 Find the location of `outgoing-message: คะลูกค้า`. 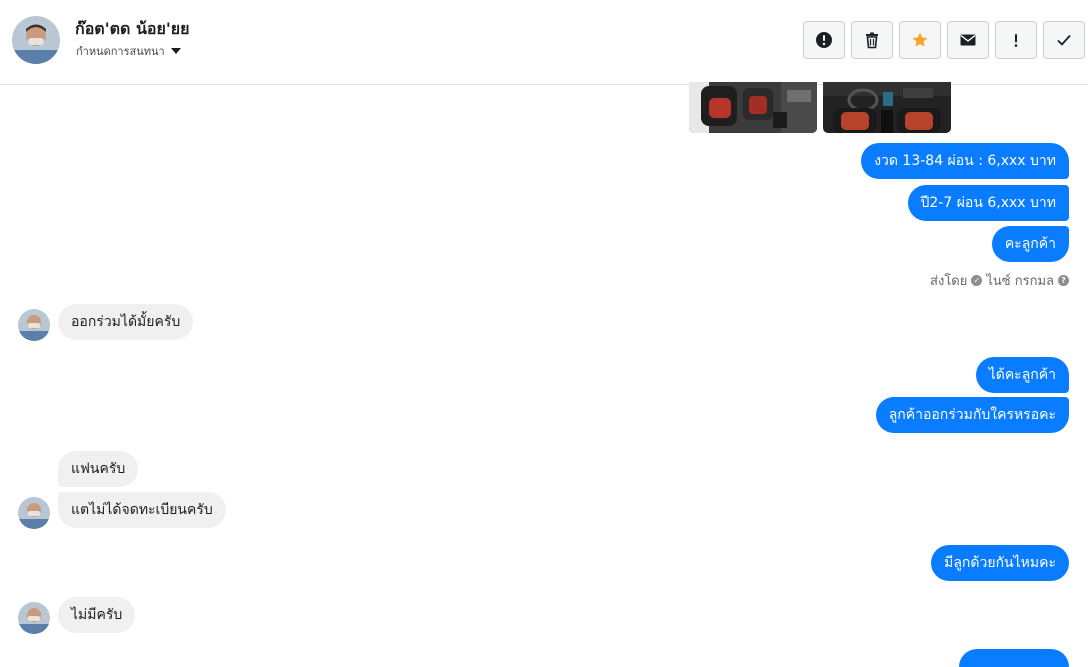

outgoing-message: คะลูกค้า is located at coordinates (1030, 244).